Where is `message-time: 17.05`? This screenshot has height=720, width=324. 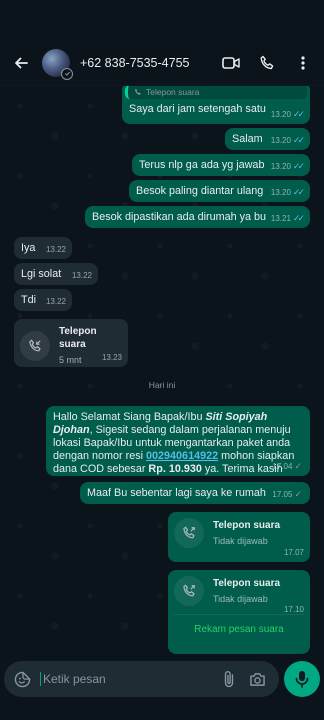
message-time: 17.05 is located at coordinates (282, 494).